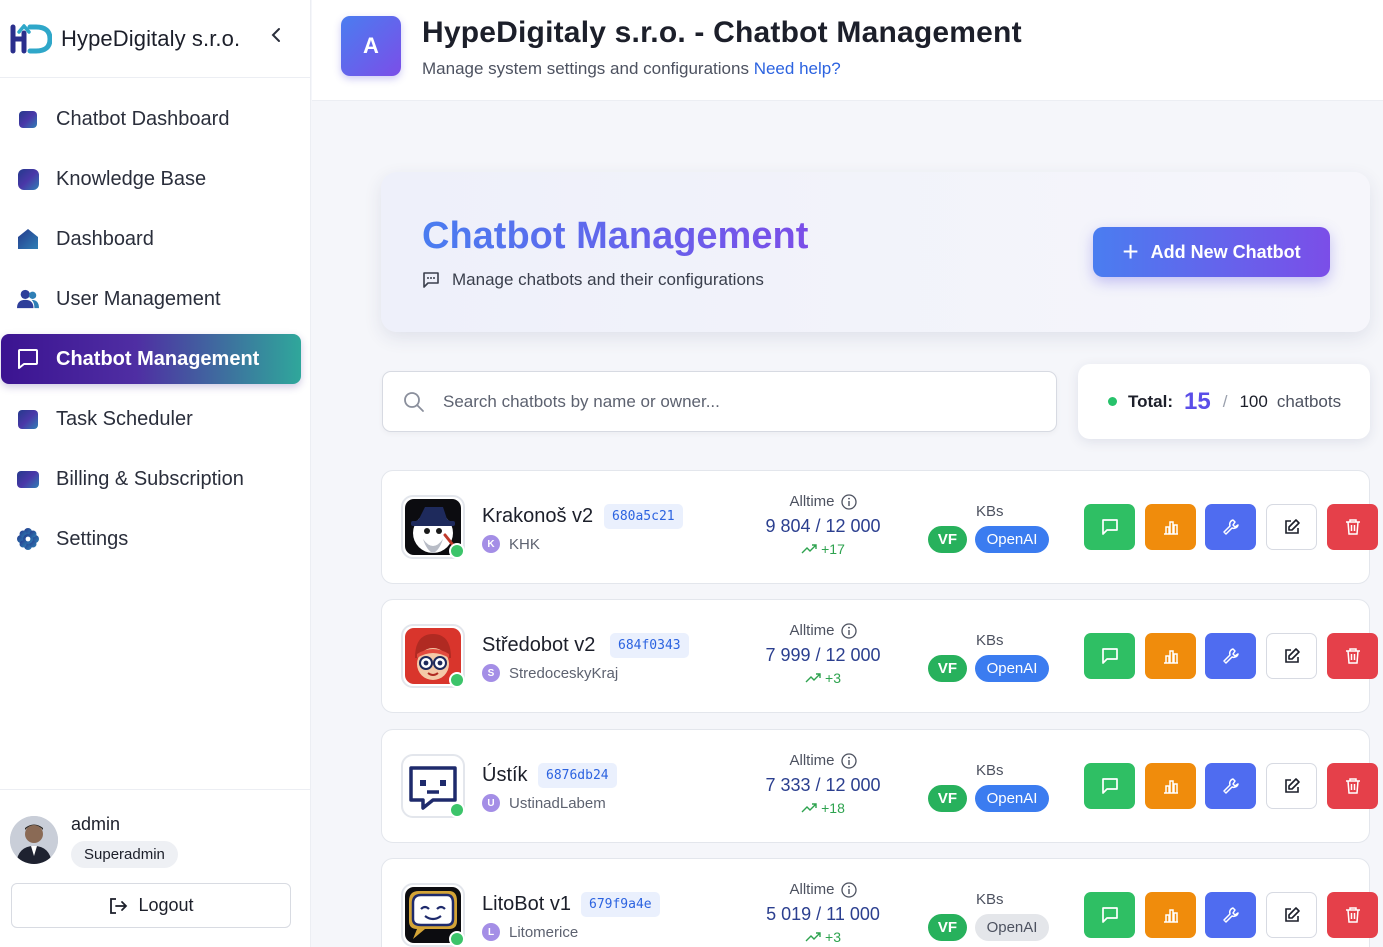 The image size is (1383, 947). What do you see at coordinates (155, 239) in the screenshot?
I see `sidebar-item-dashboard: Dashboard` at bounding box center [155, 239].